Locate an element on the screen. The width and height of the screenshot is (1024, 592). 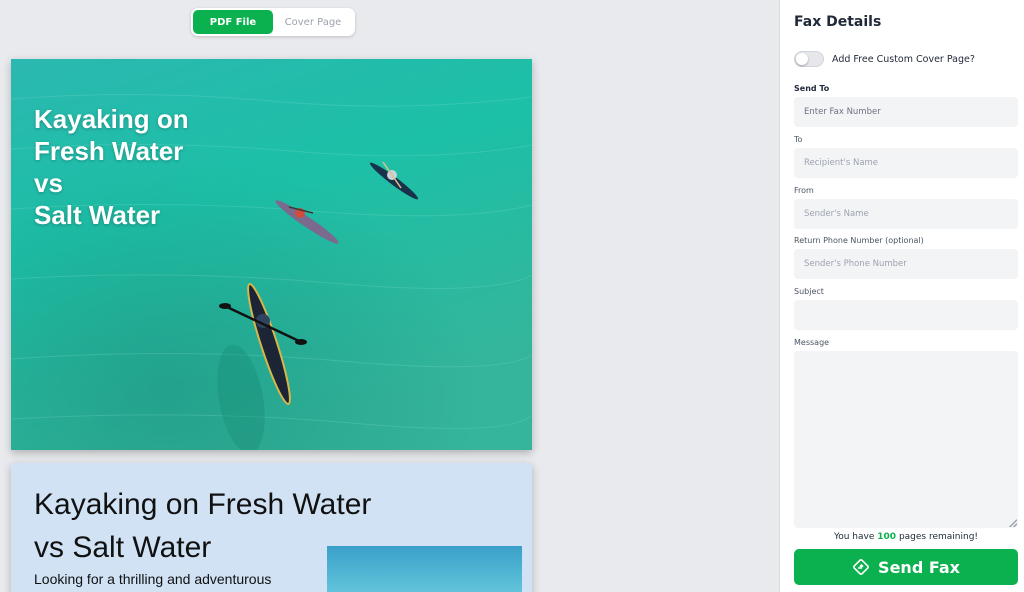
article-body-text: Looking for a thrilling and adventurous is located at coordinates (153, 579).